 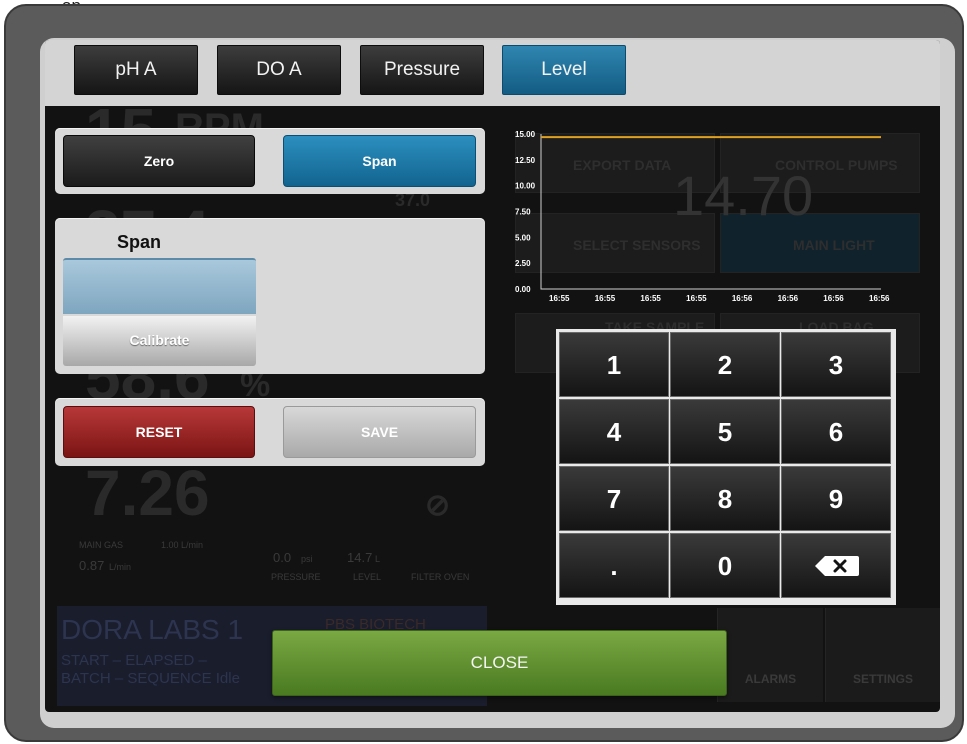 I want to click on key-3: 3, so click(x=836, y=364).